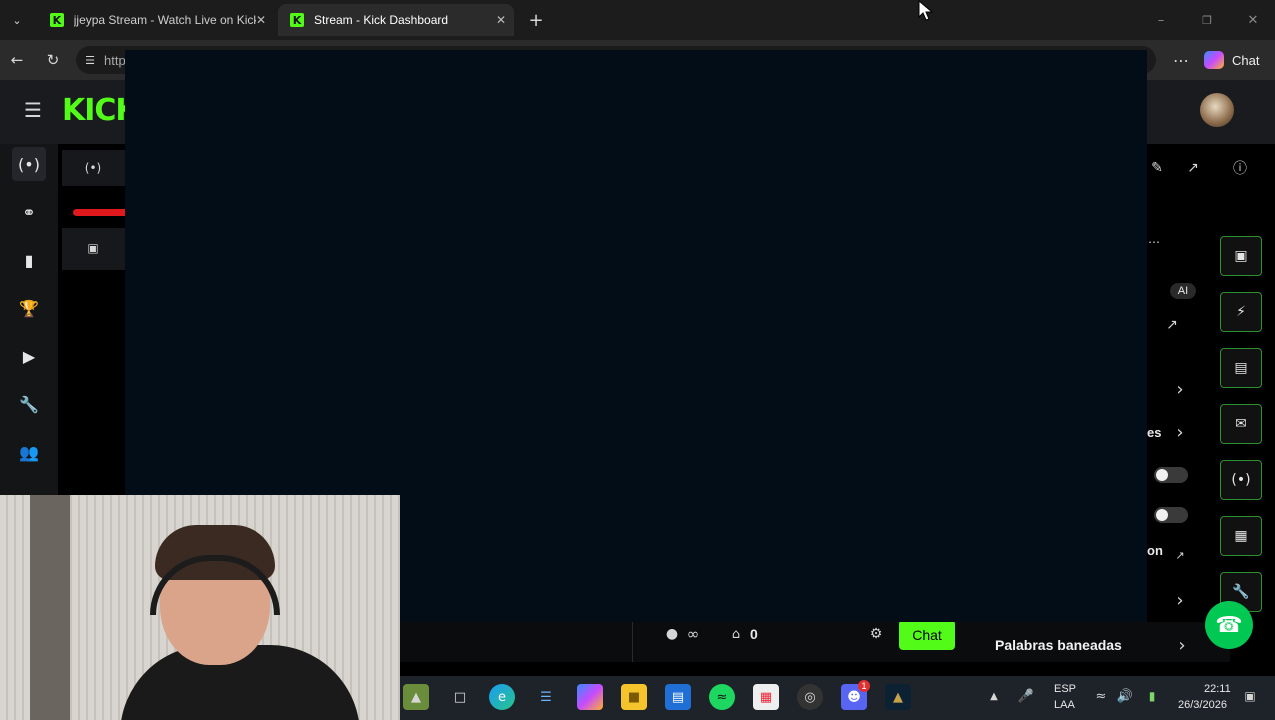 Image resolution: width=1275 pixels, height=720 pixels. What do you see at coordinates (1207, 20) in the screenshot?
I see `maximize-icon: ❐` at bounding box center [1207, 20].